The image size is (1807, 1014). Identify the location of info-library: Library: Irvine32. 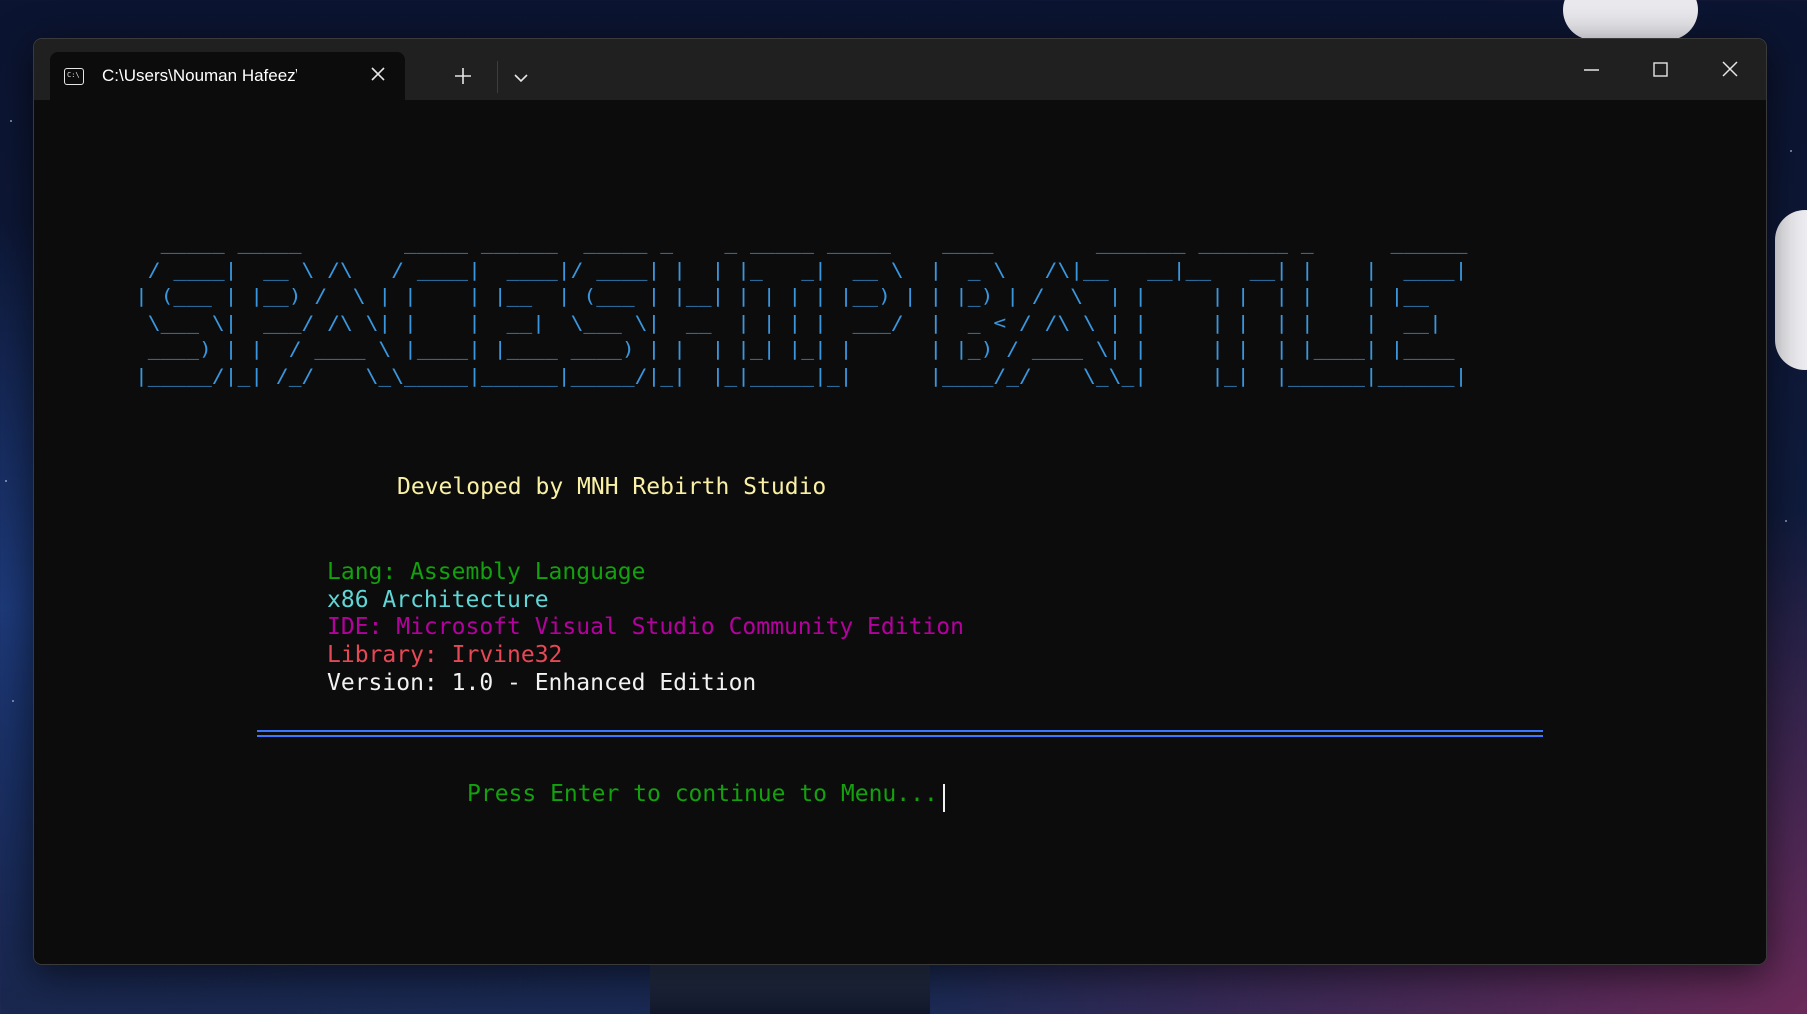
(445, 655).